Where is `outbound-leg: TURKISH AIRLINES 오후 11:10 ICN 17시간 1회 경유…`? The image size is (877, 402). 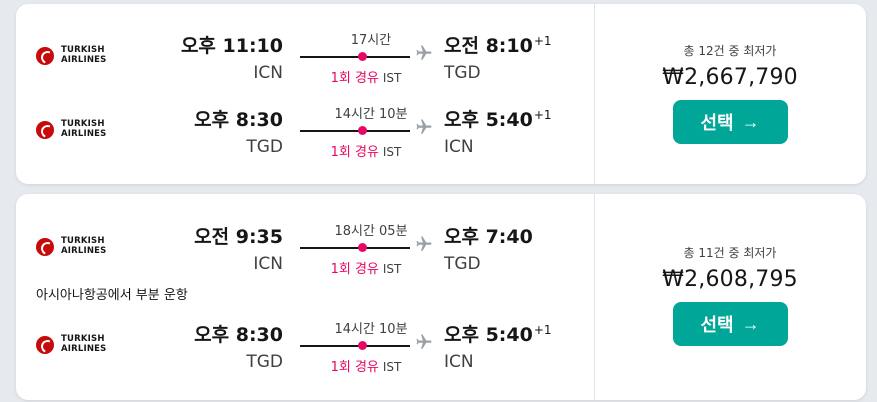 outbound-leg: TURKISH AIRLINES 오후 11:10 ICN 17시간 1회 경유… is located at coordinates (305, 64).